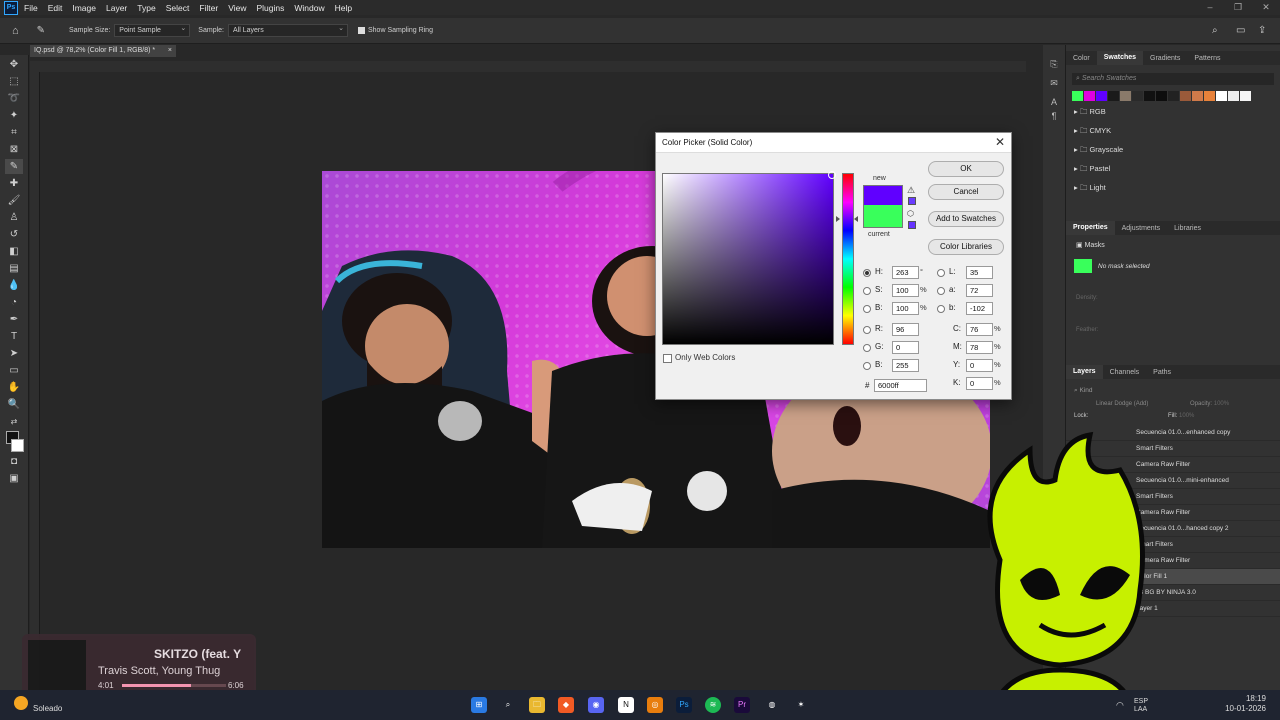  Describe the element at coordinates (270, 8) in the screenshot. I see `menu-plugins: Plugins` at that location.